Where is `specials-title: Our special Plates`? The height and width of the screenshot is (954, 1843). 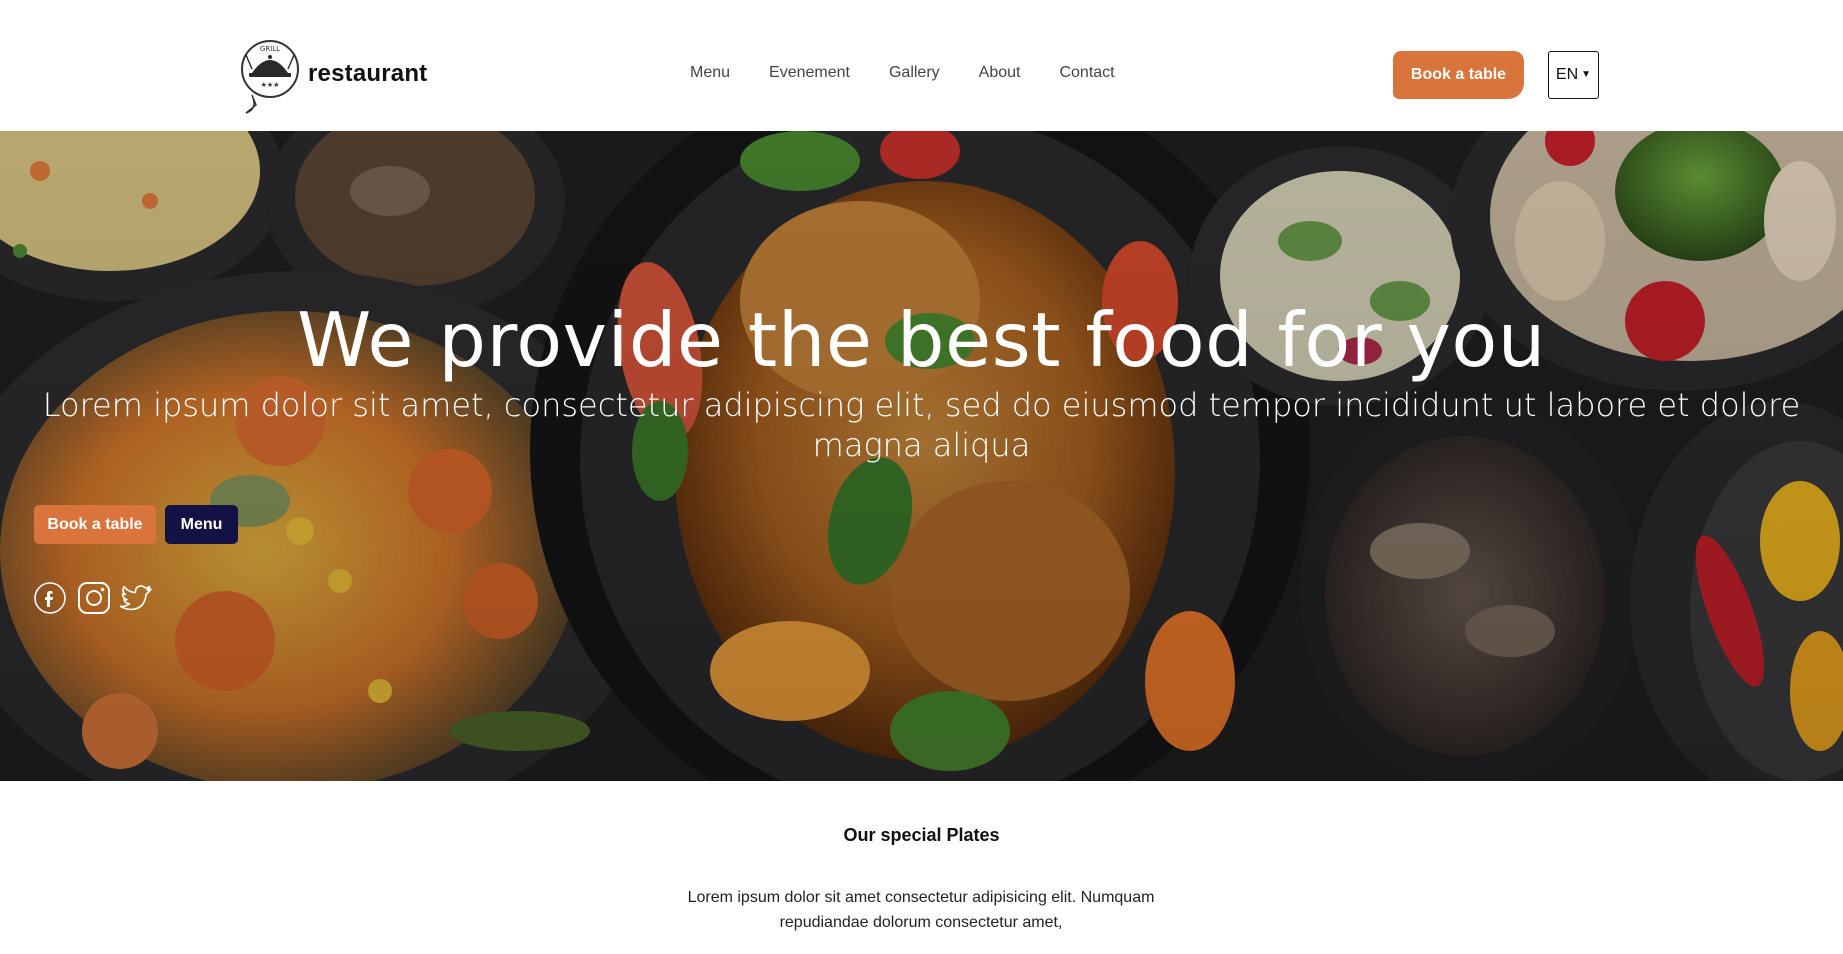
specials-title: Our special Plates is located at coordinates (921, 835).